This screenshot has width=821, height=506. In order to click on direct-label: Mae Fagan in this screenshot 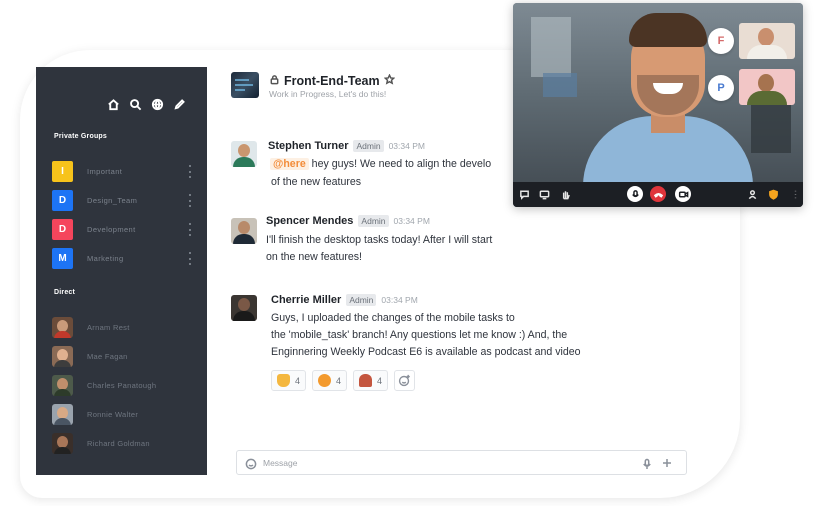, I will do `click(107, 356)`.